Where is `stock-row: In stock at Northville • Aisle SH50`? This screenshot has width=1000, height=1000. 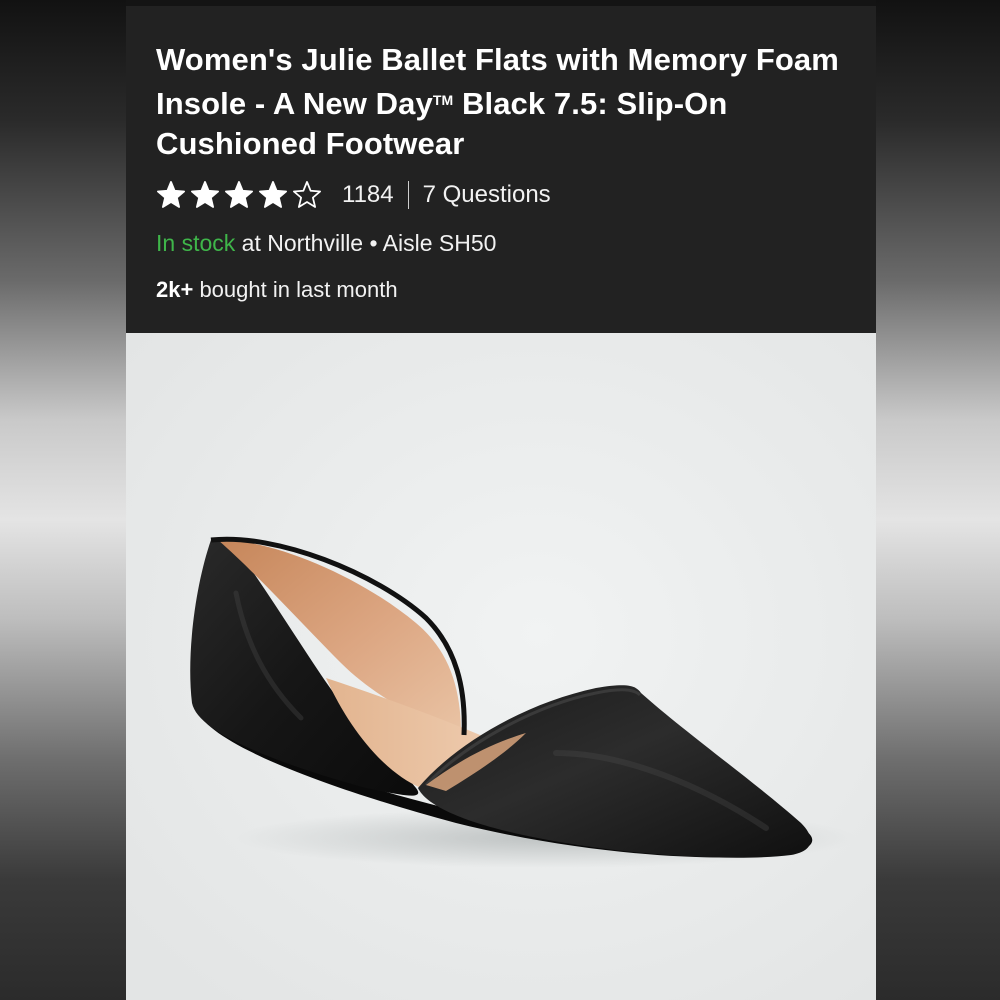
stock-row: In stock at Northville • Aisle SH50 is located at coordinates (501, 243).